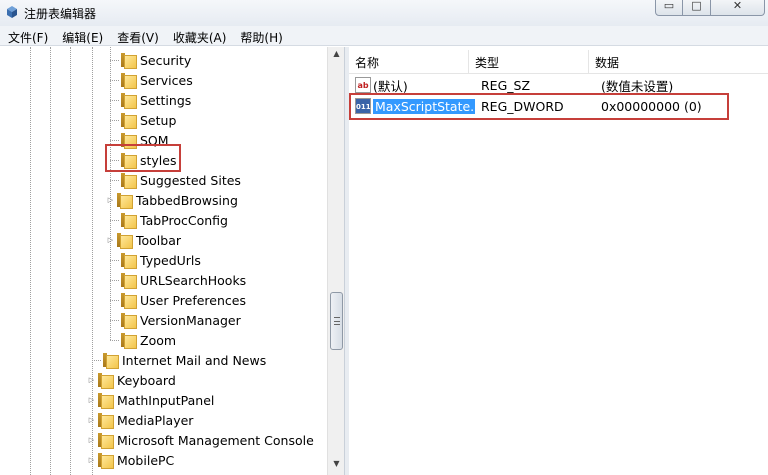  I want to click on tree-item: Setup, so click(143, 120).